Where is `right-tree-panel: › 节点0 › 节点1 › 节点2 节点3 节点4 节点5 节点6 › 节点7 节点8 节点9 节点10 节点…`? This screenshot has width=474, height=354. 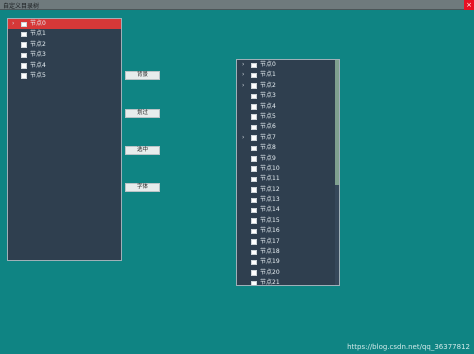 right-tree-panel: › 节点0 › 节点1 › 节点2 节点3 节点4 节点5 节点6 › 节点7 节点8 节点9 节点10 节点… is located at coordinates (288, 172).